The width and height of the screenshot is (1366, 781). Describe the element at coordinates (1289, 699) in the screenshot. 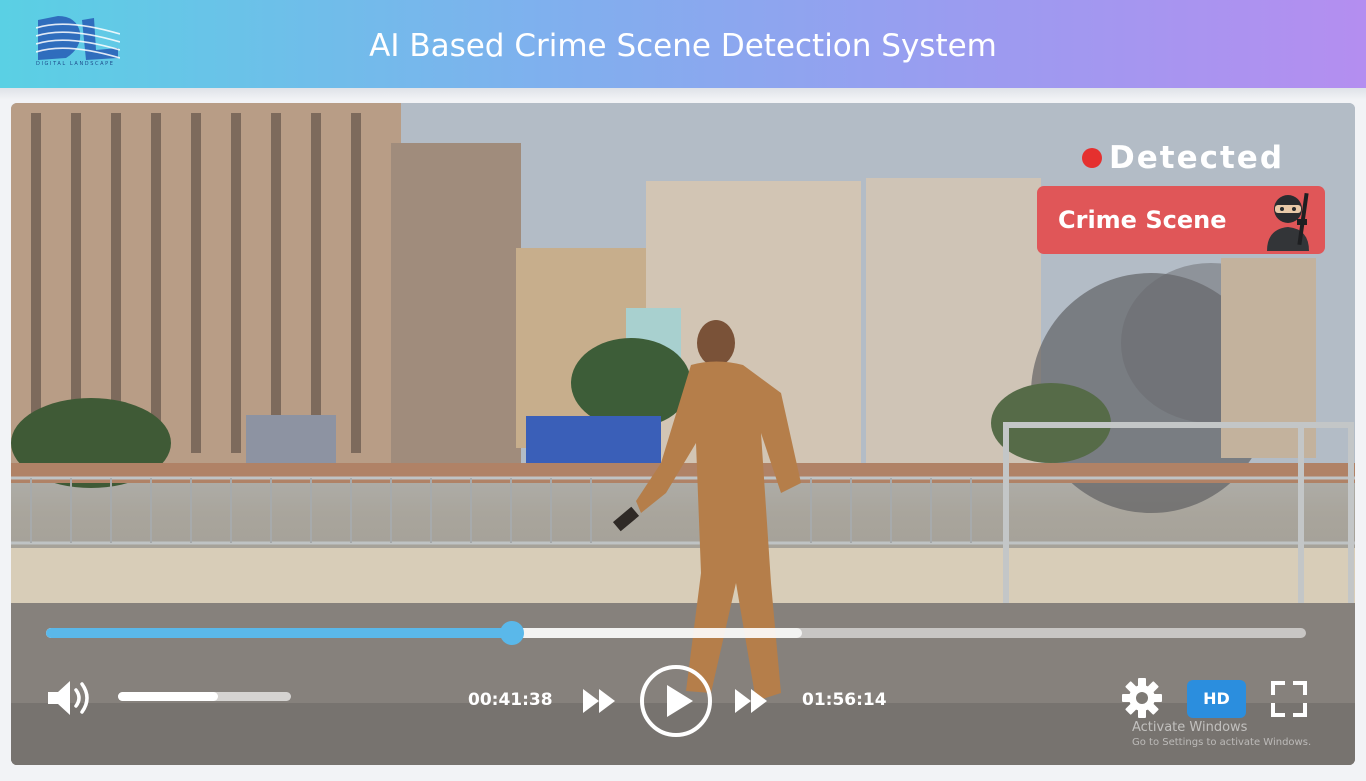

I see `fullscreen-icon` at that location.